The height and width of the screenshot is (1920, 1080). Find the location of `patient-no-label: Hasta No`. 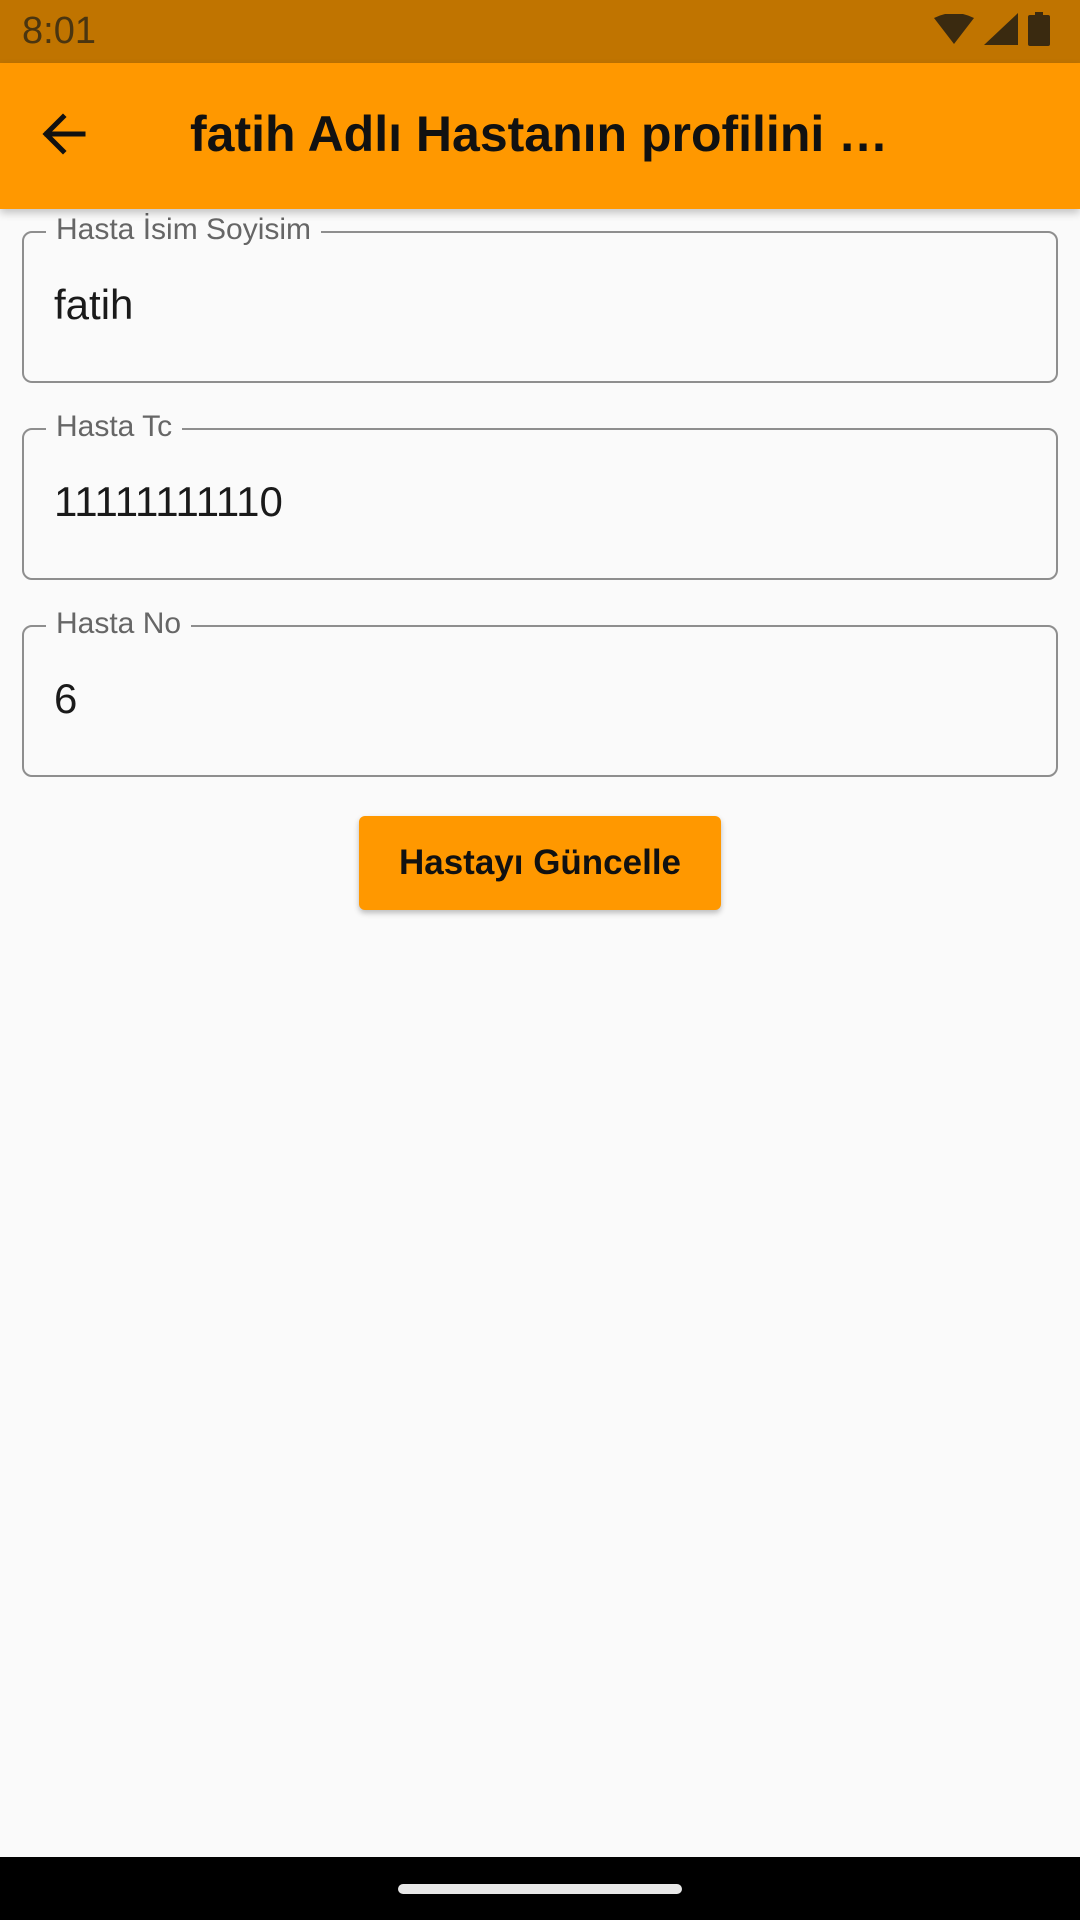

patient-no-label: Hasta No is located at coordinates (119, 624).